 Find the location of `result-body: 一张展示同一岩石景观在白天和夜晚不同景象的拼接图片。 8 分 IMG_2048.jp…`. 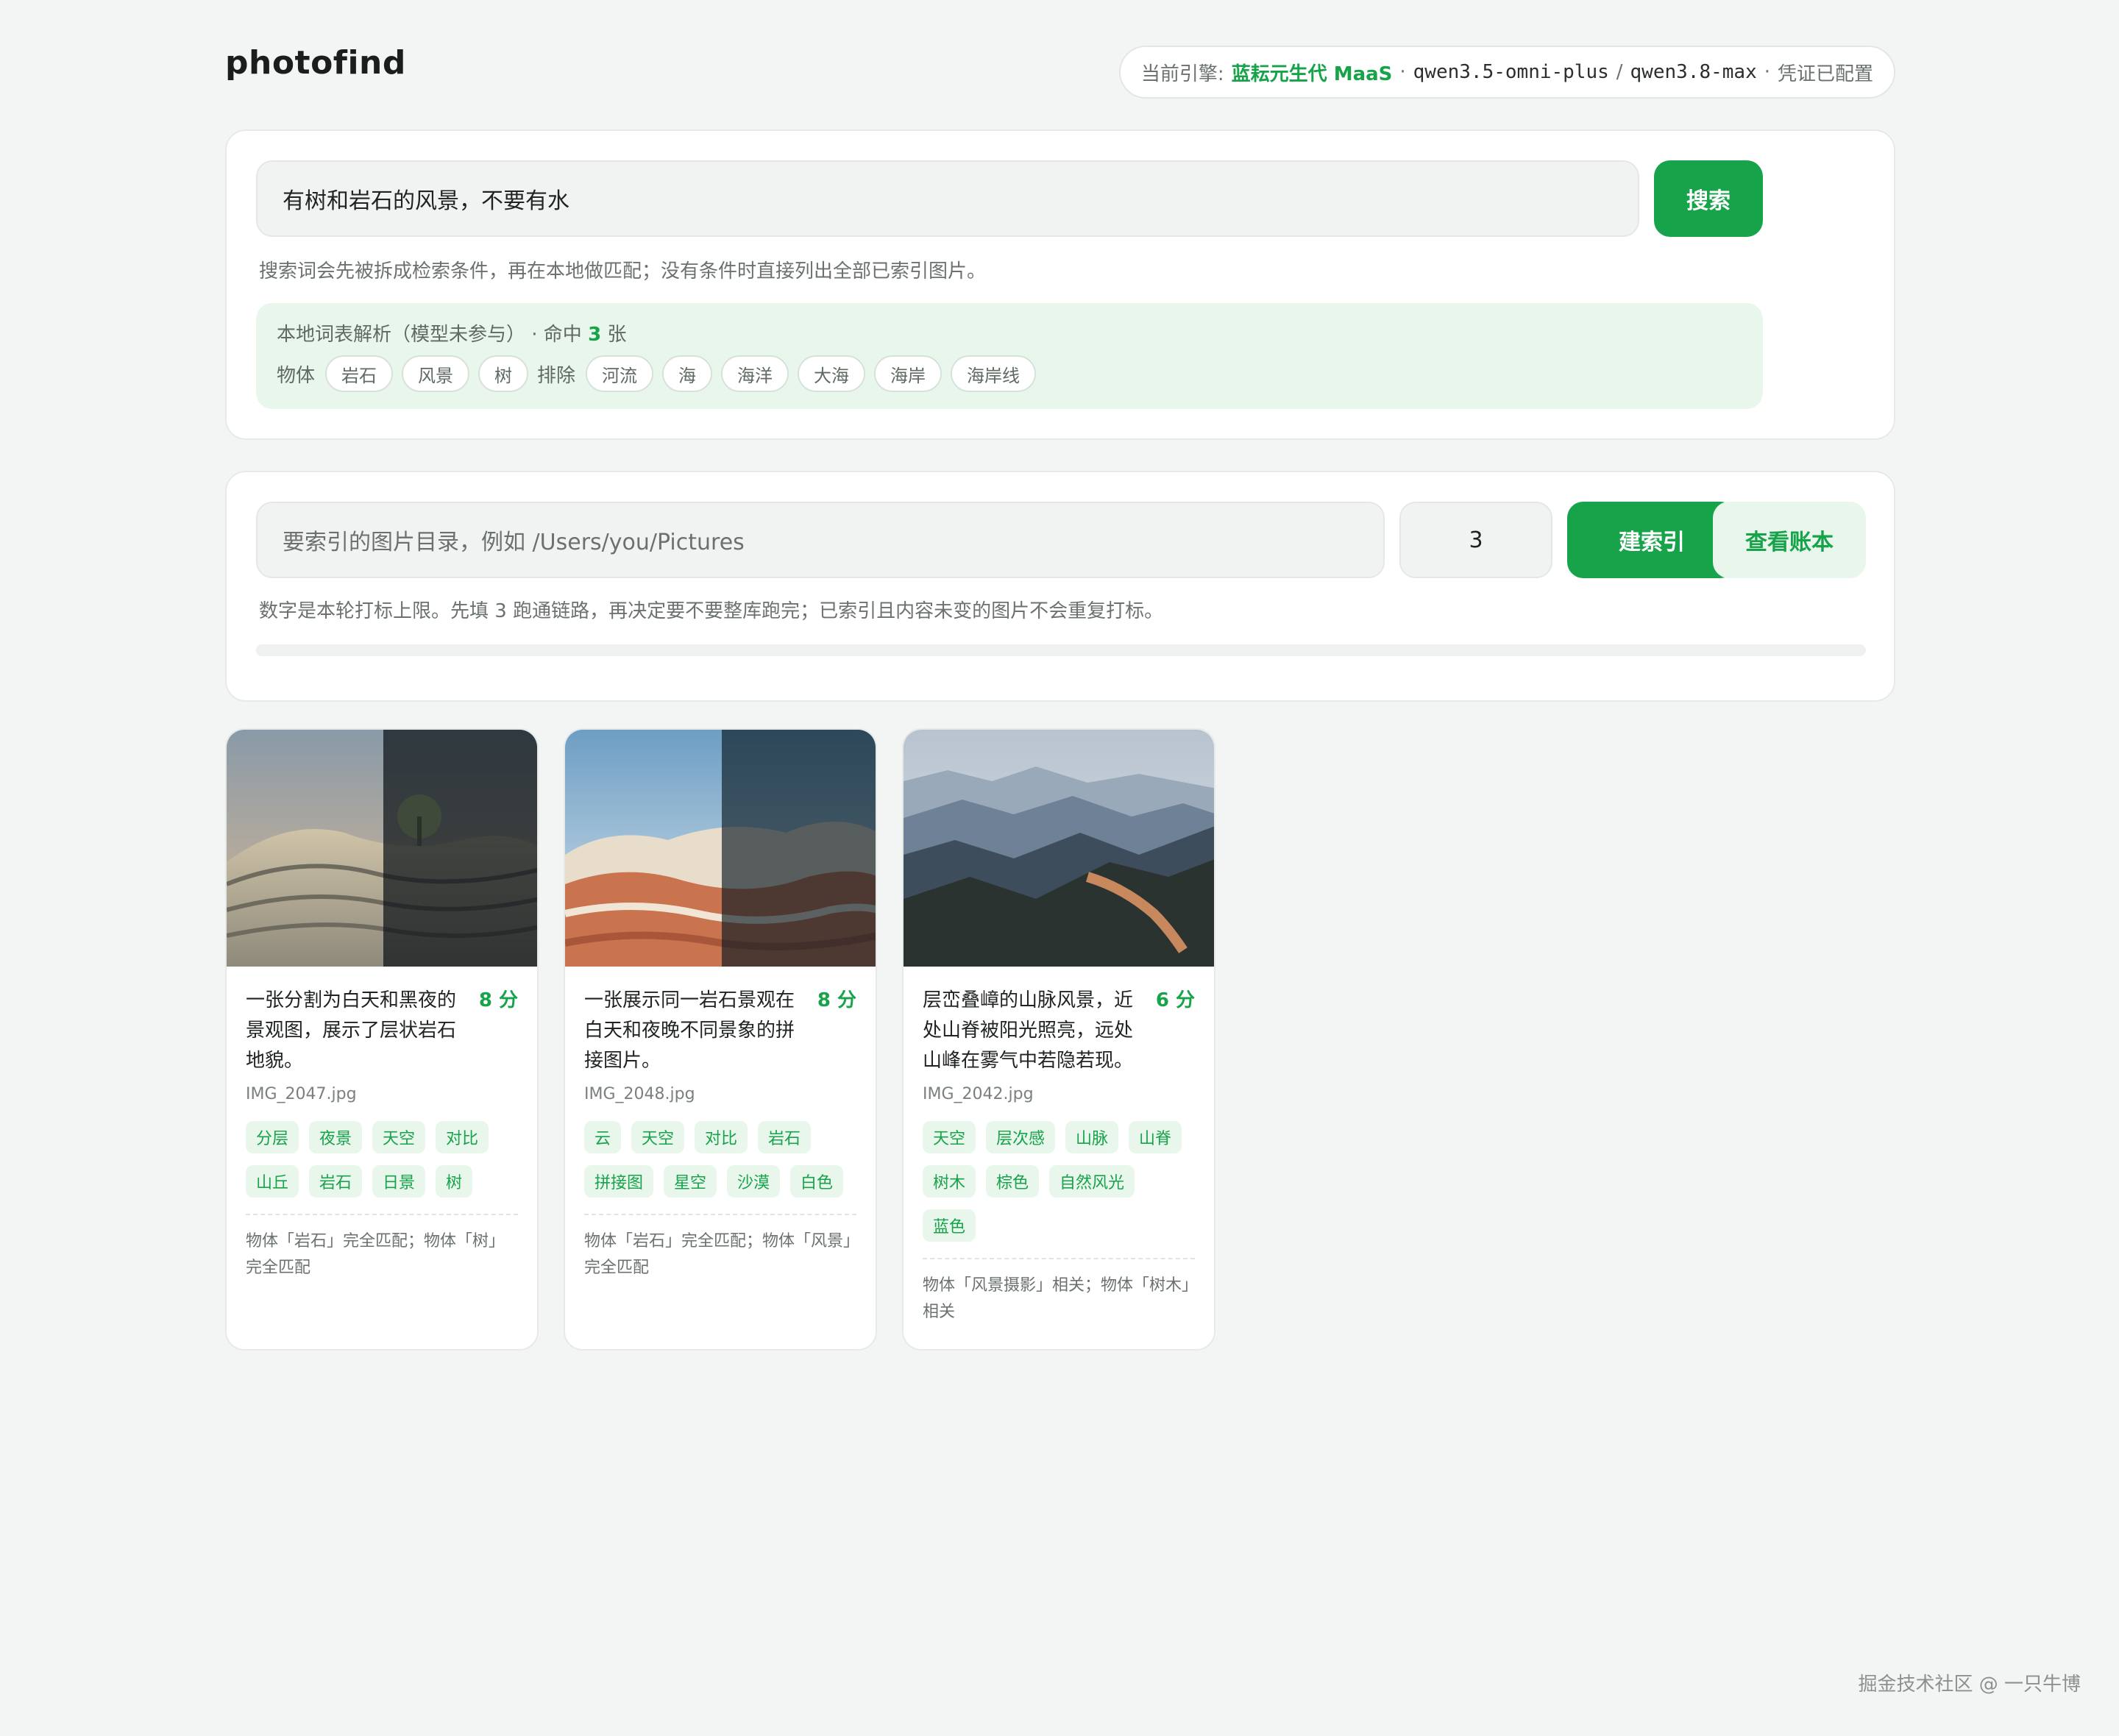

result-body: 一张展示同一岩石景观在白天和夜晚不同景象的拼接图片。 8 分 IMG_2048.jp… is located at coordinates (721, 1124).